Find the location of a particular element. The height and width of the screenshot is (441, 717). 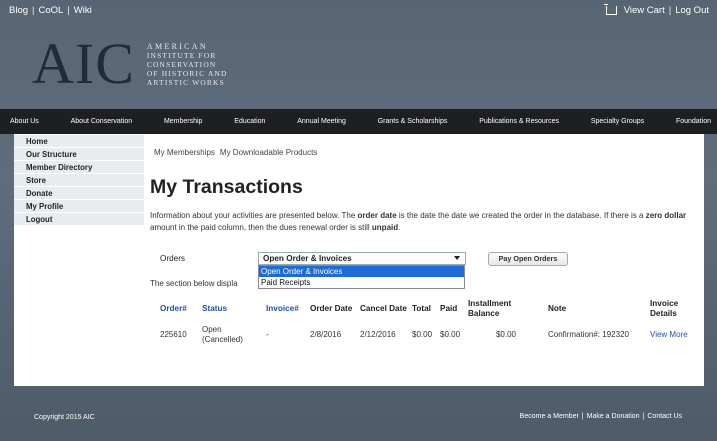

tab-my-downloadable-products: My Downloadable Products is located at coordinates (268, 152).